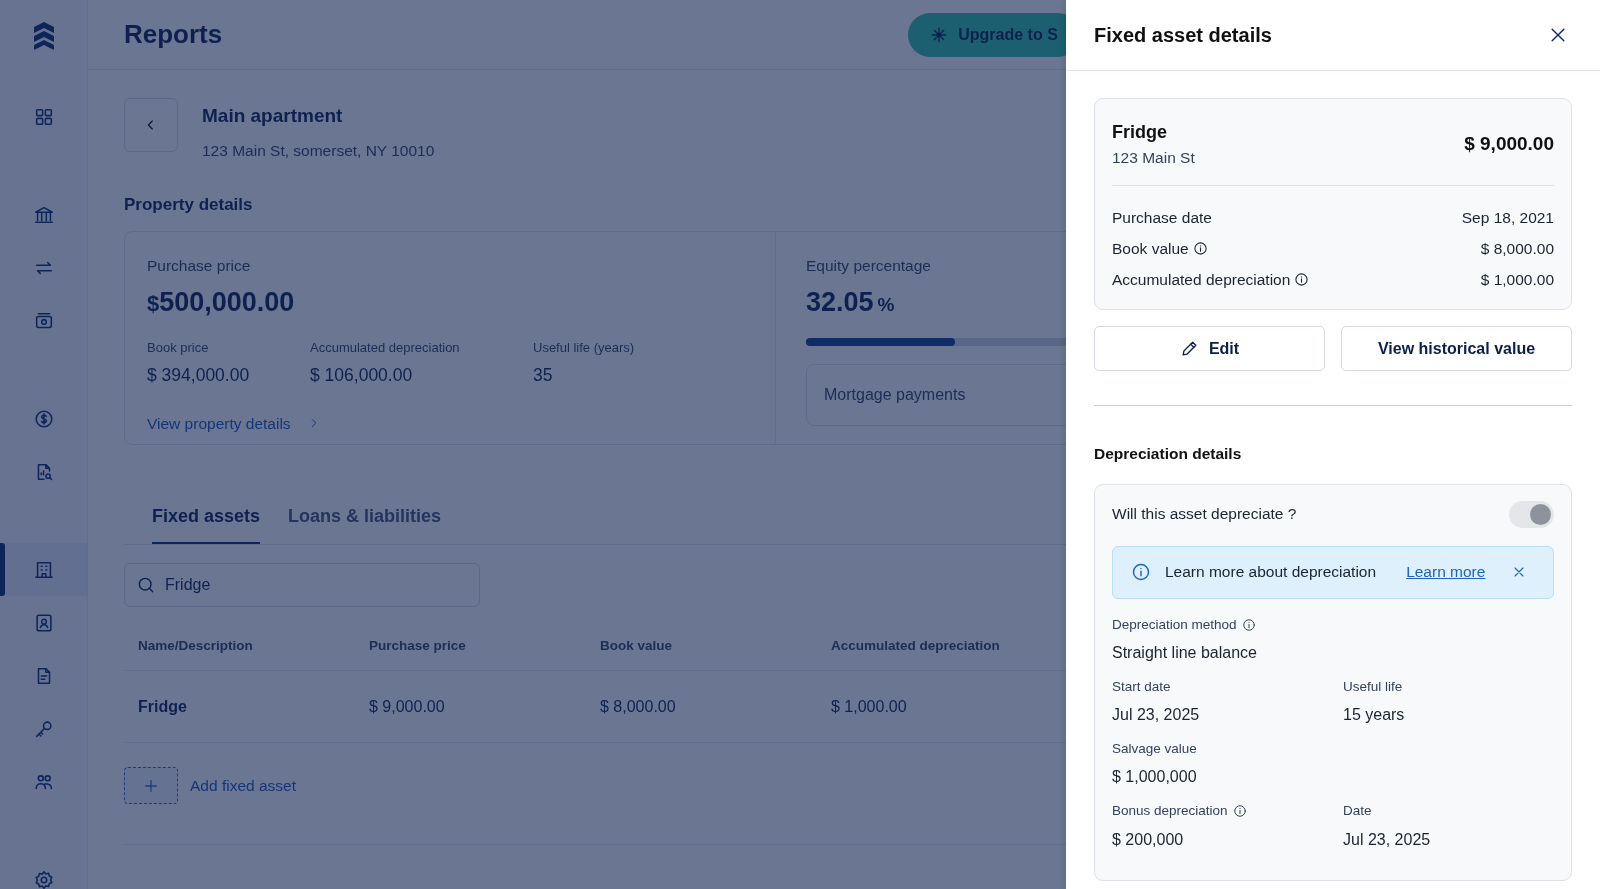 This screenshot has width=1600, height=889. Describe the element at coordinates (840, 302) in the screenshot. I see `equity-value: 32.05` at that location.